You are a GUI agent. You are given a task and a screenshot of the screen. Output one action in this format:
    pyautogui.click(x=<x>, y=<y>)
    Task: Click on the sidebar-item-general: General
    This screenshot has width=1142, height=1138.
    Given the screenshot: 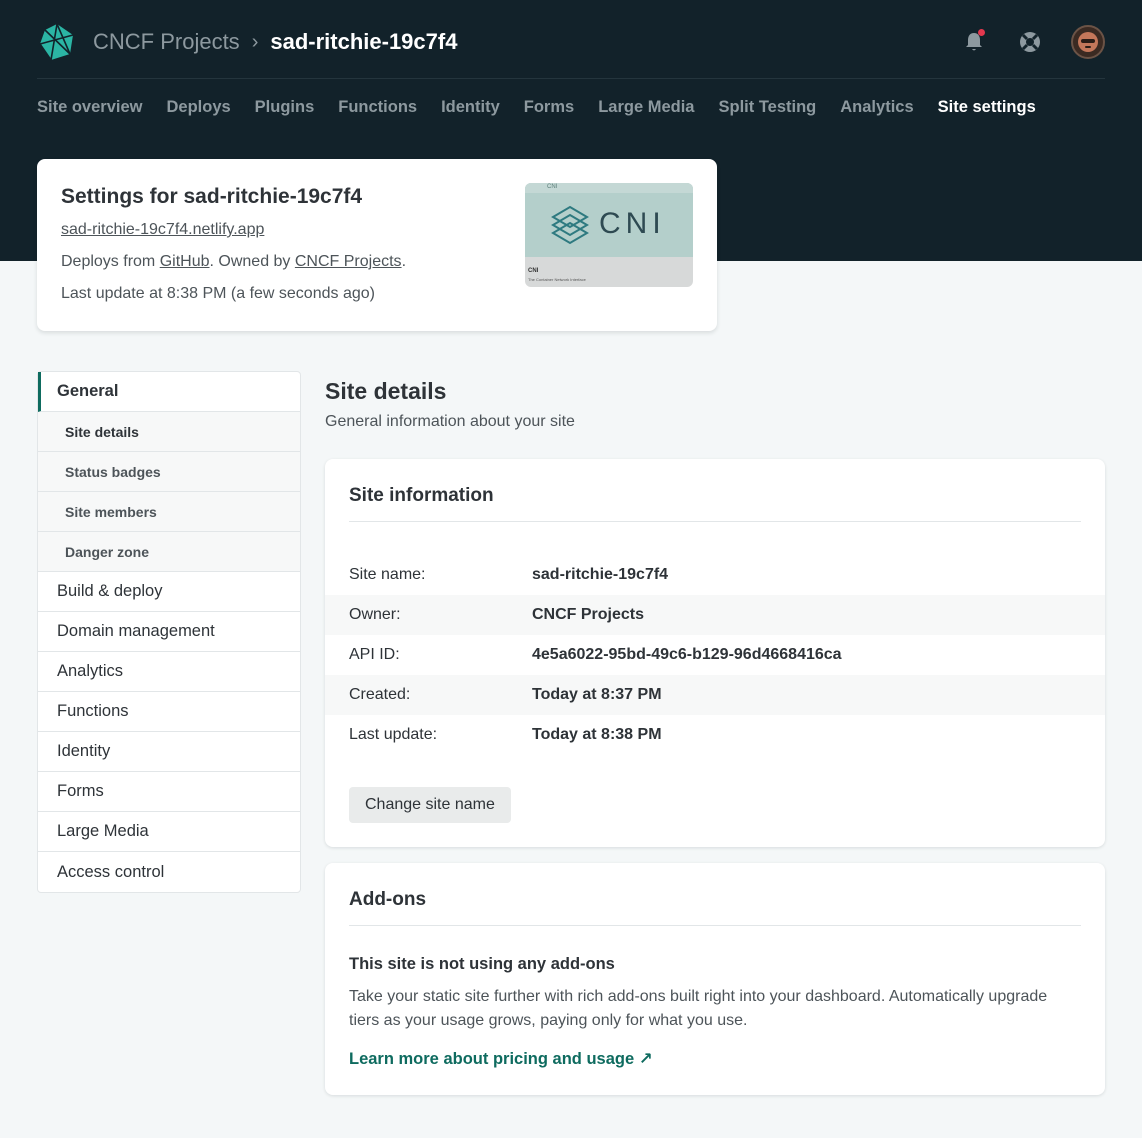 What is the action you would take?
    pyautogui.click(x=169, y=392)
    